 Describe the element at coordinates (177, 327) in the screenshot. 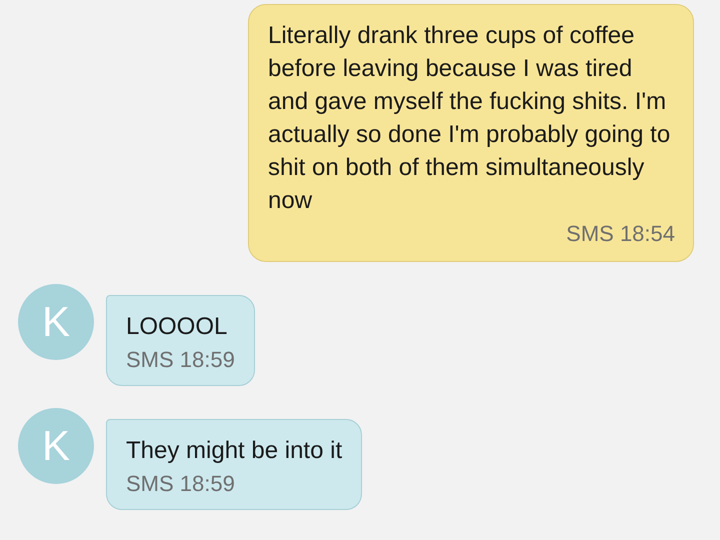

I see `message-text: LOOOOL` at that location.